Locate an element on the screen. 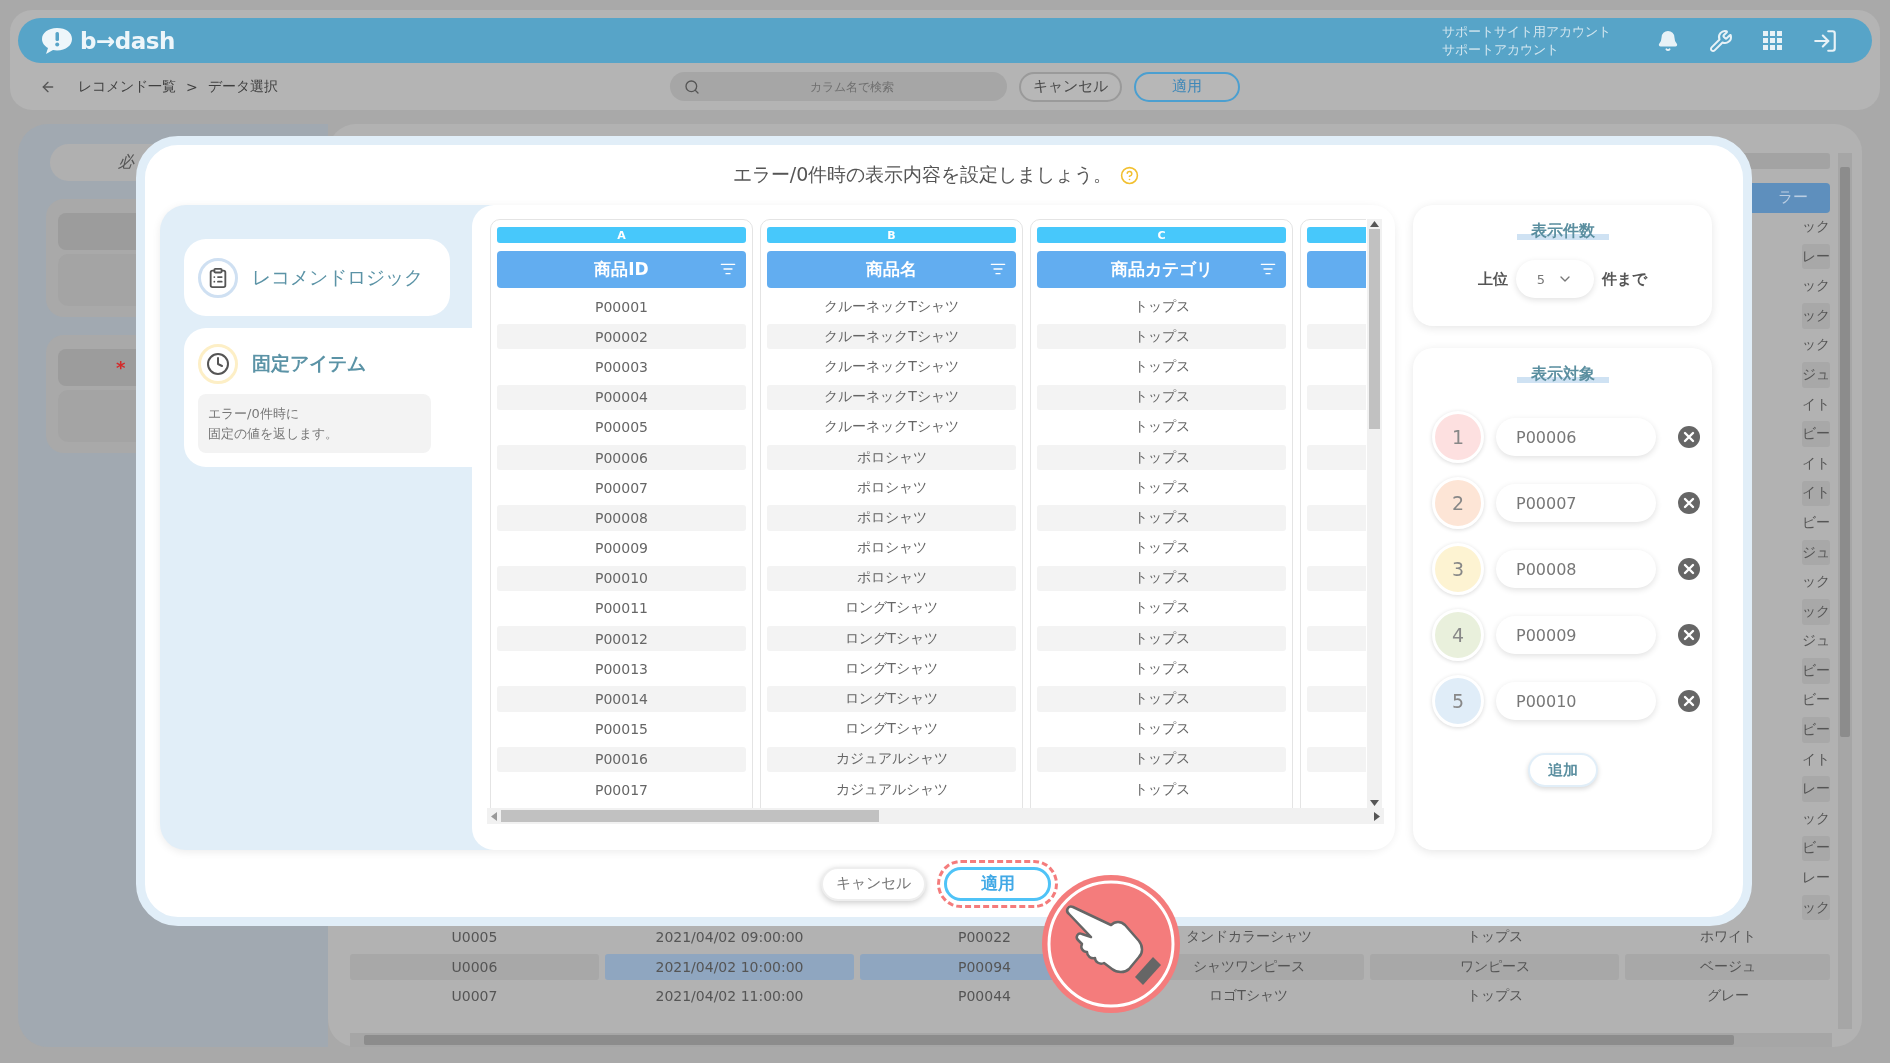 The height and width of the screenshot is (1063, 1890). table-cell: P00010 is located at coordinates (621, 578).